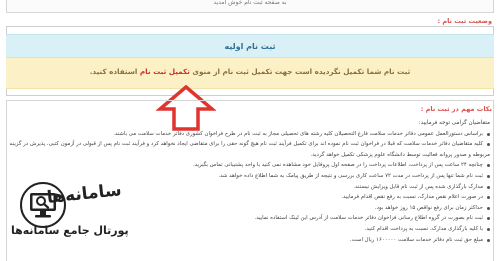 The width and height of the screenshot is (500, 261). What do you see at coordinates (75, 219) in the screenshot?
I see `samaneha-logo: سامانه‌ها پورتال جامع سامانه‌ها` at bounding box center [75, 219].